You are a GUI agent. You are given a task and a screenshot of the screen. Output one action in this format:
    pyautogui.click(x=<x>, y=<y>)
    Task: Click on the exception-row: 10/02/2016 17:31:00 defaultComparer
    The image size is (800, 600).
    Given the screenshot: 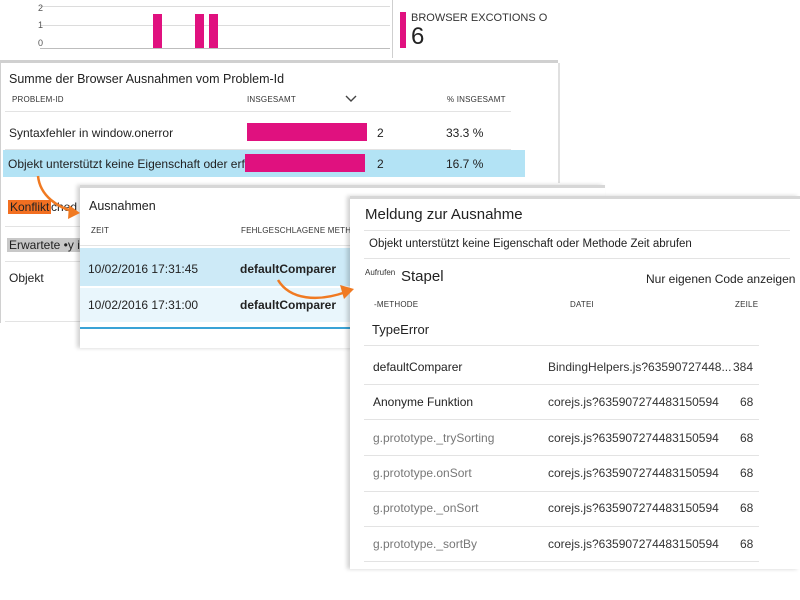 What is the action you would take?
    pyautogui.click(x=215, y=305)
    